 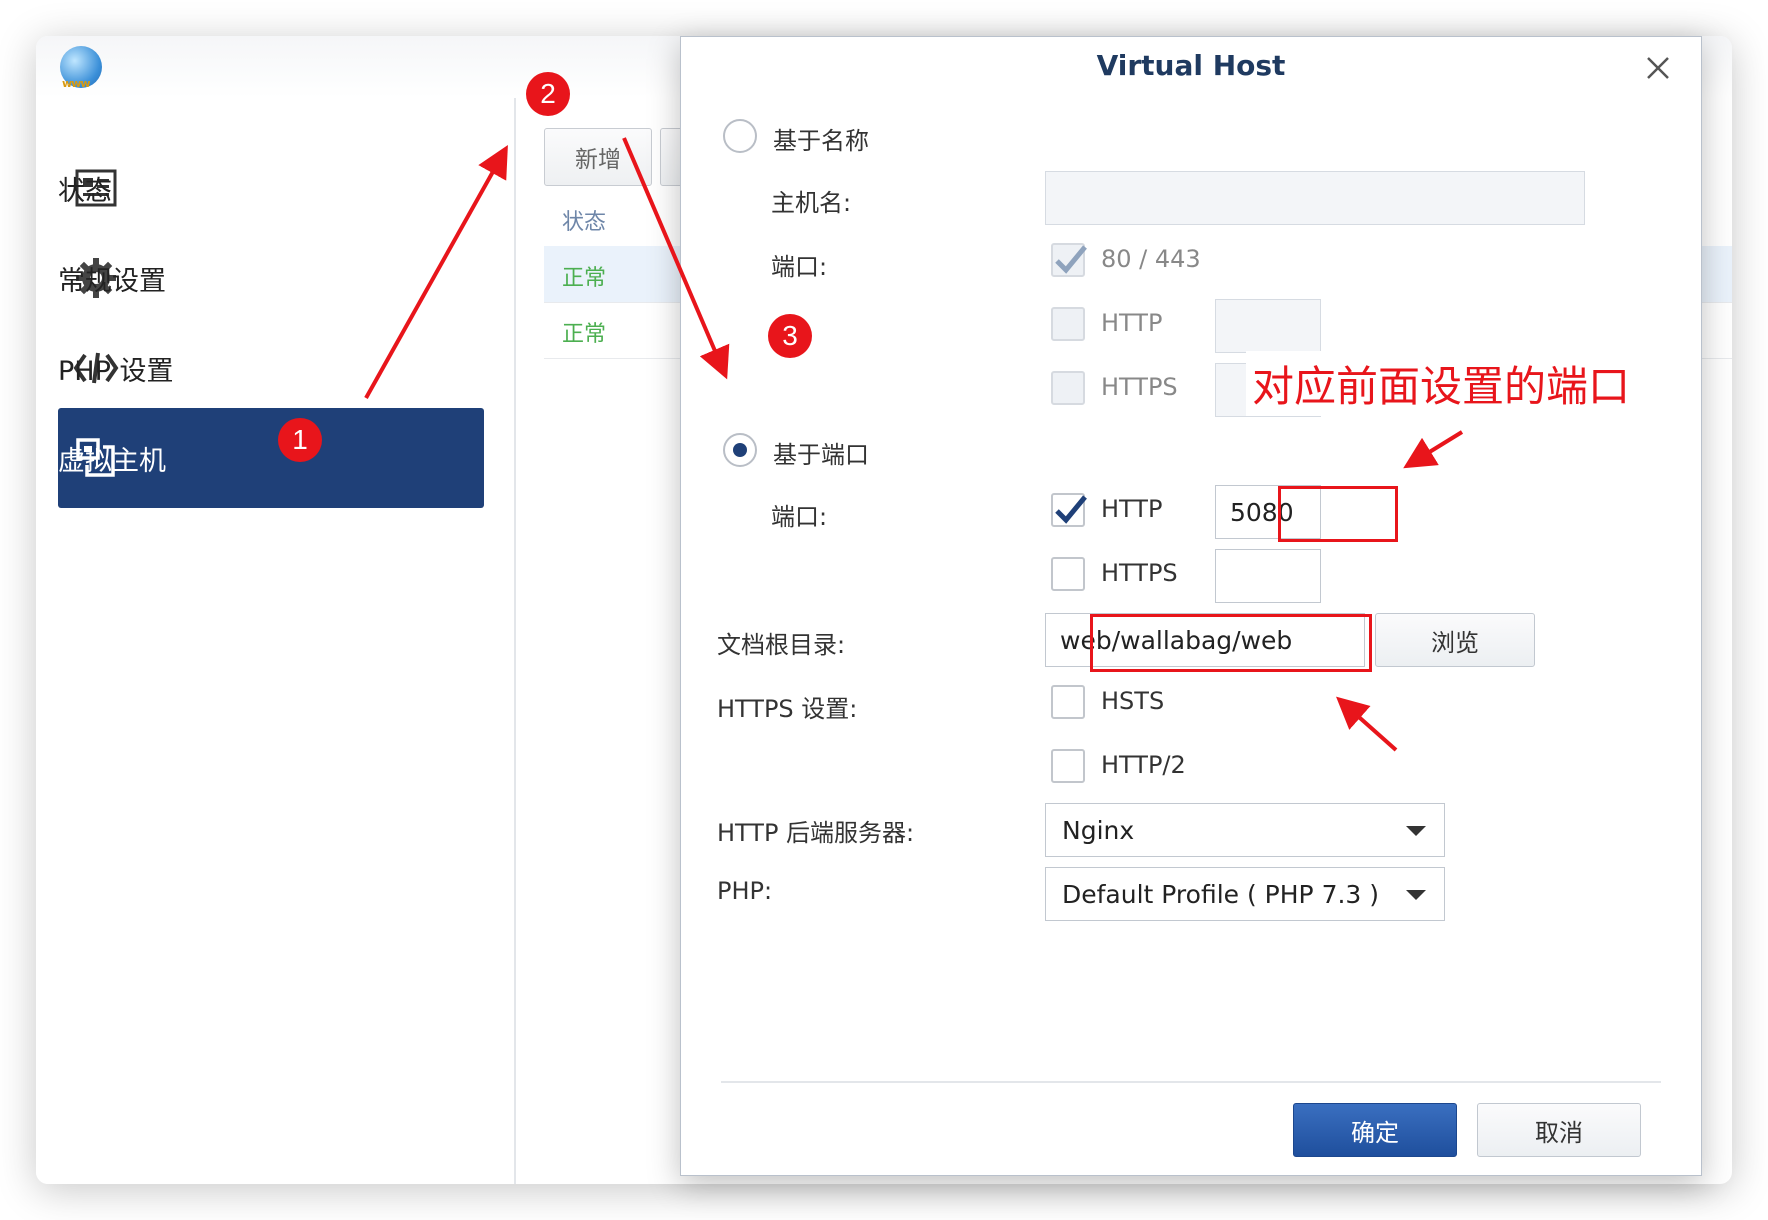 What do you see at coordinates (584, 222) in the screenshot?
I see `column-header-status: 状态` at bounding box center [584, 222].